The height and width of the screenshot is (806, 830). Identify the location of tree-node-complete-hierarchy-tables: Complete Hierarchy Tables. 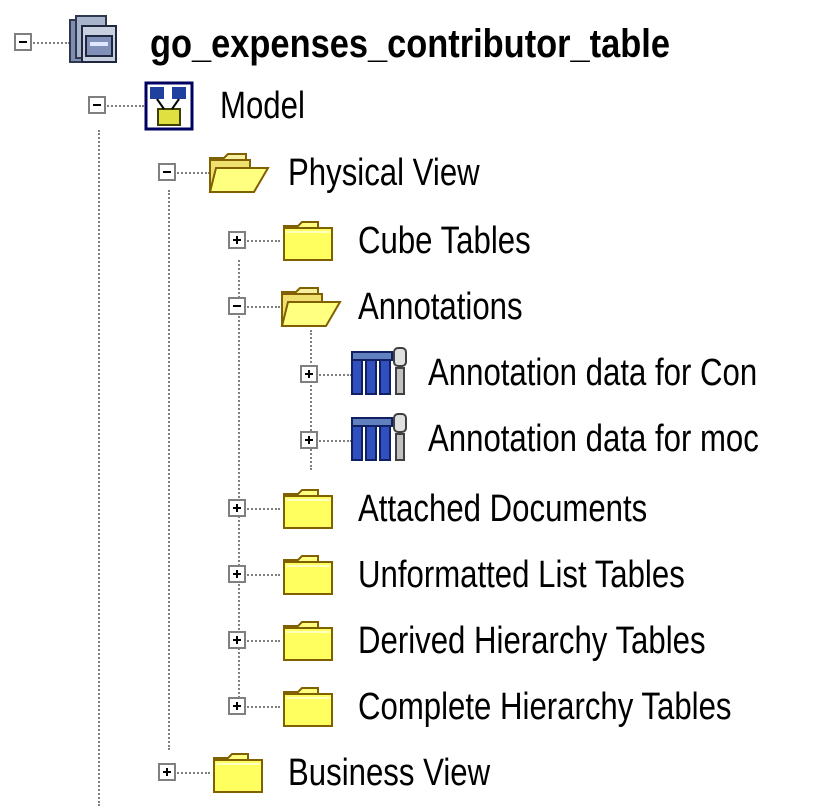
(415, 704).